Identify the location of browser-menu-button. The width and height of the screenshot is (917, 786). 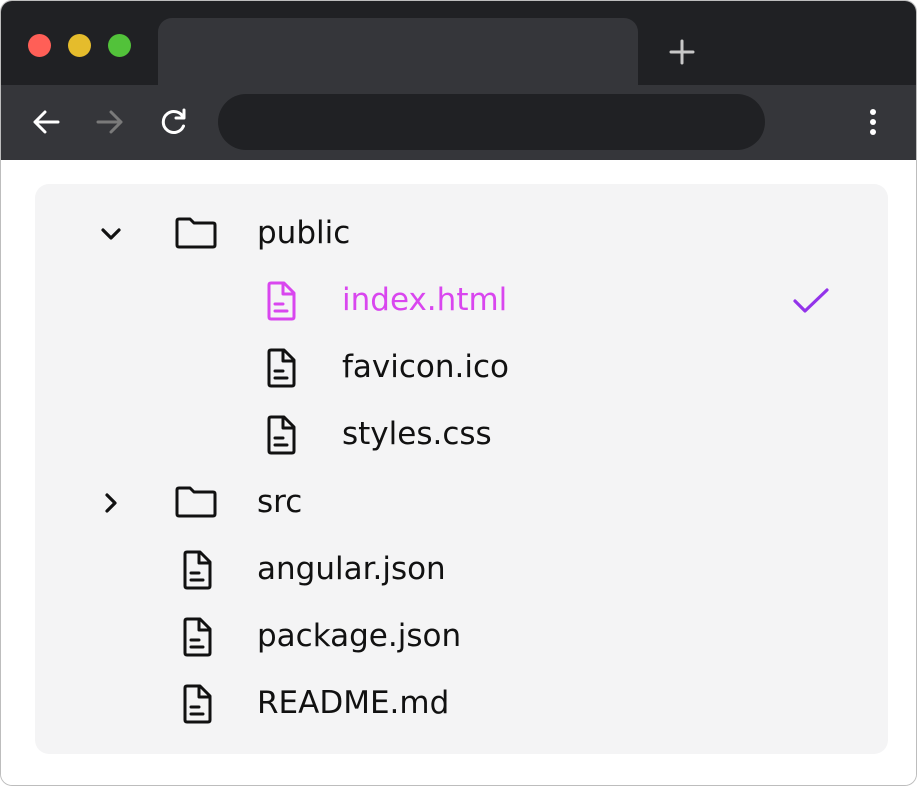
(873, 122).